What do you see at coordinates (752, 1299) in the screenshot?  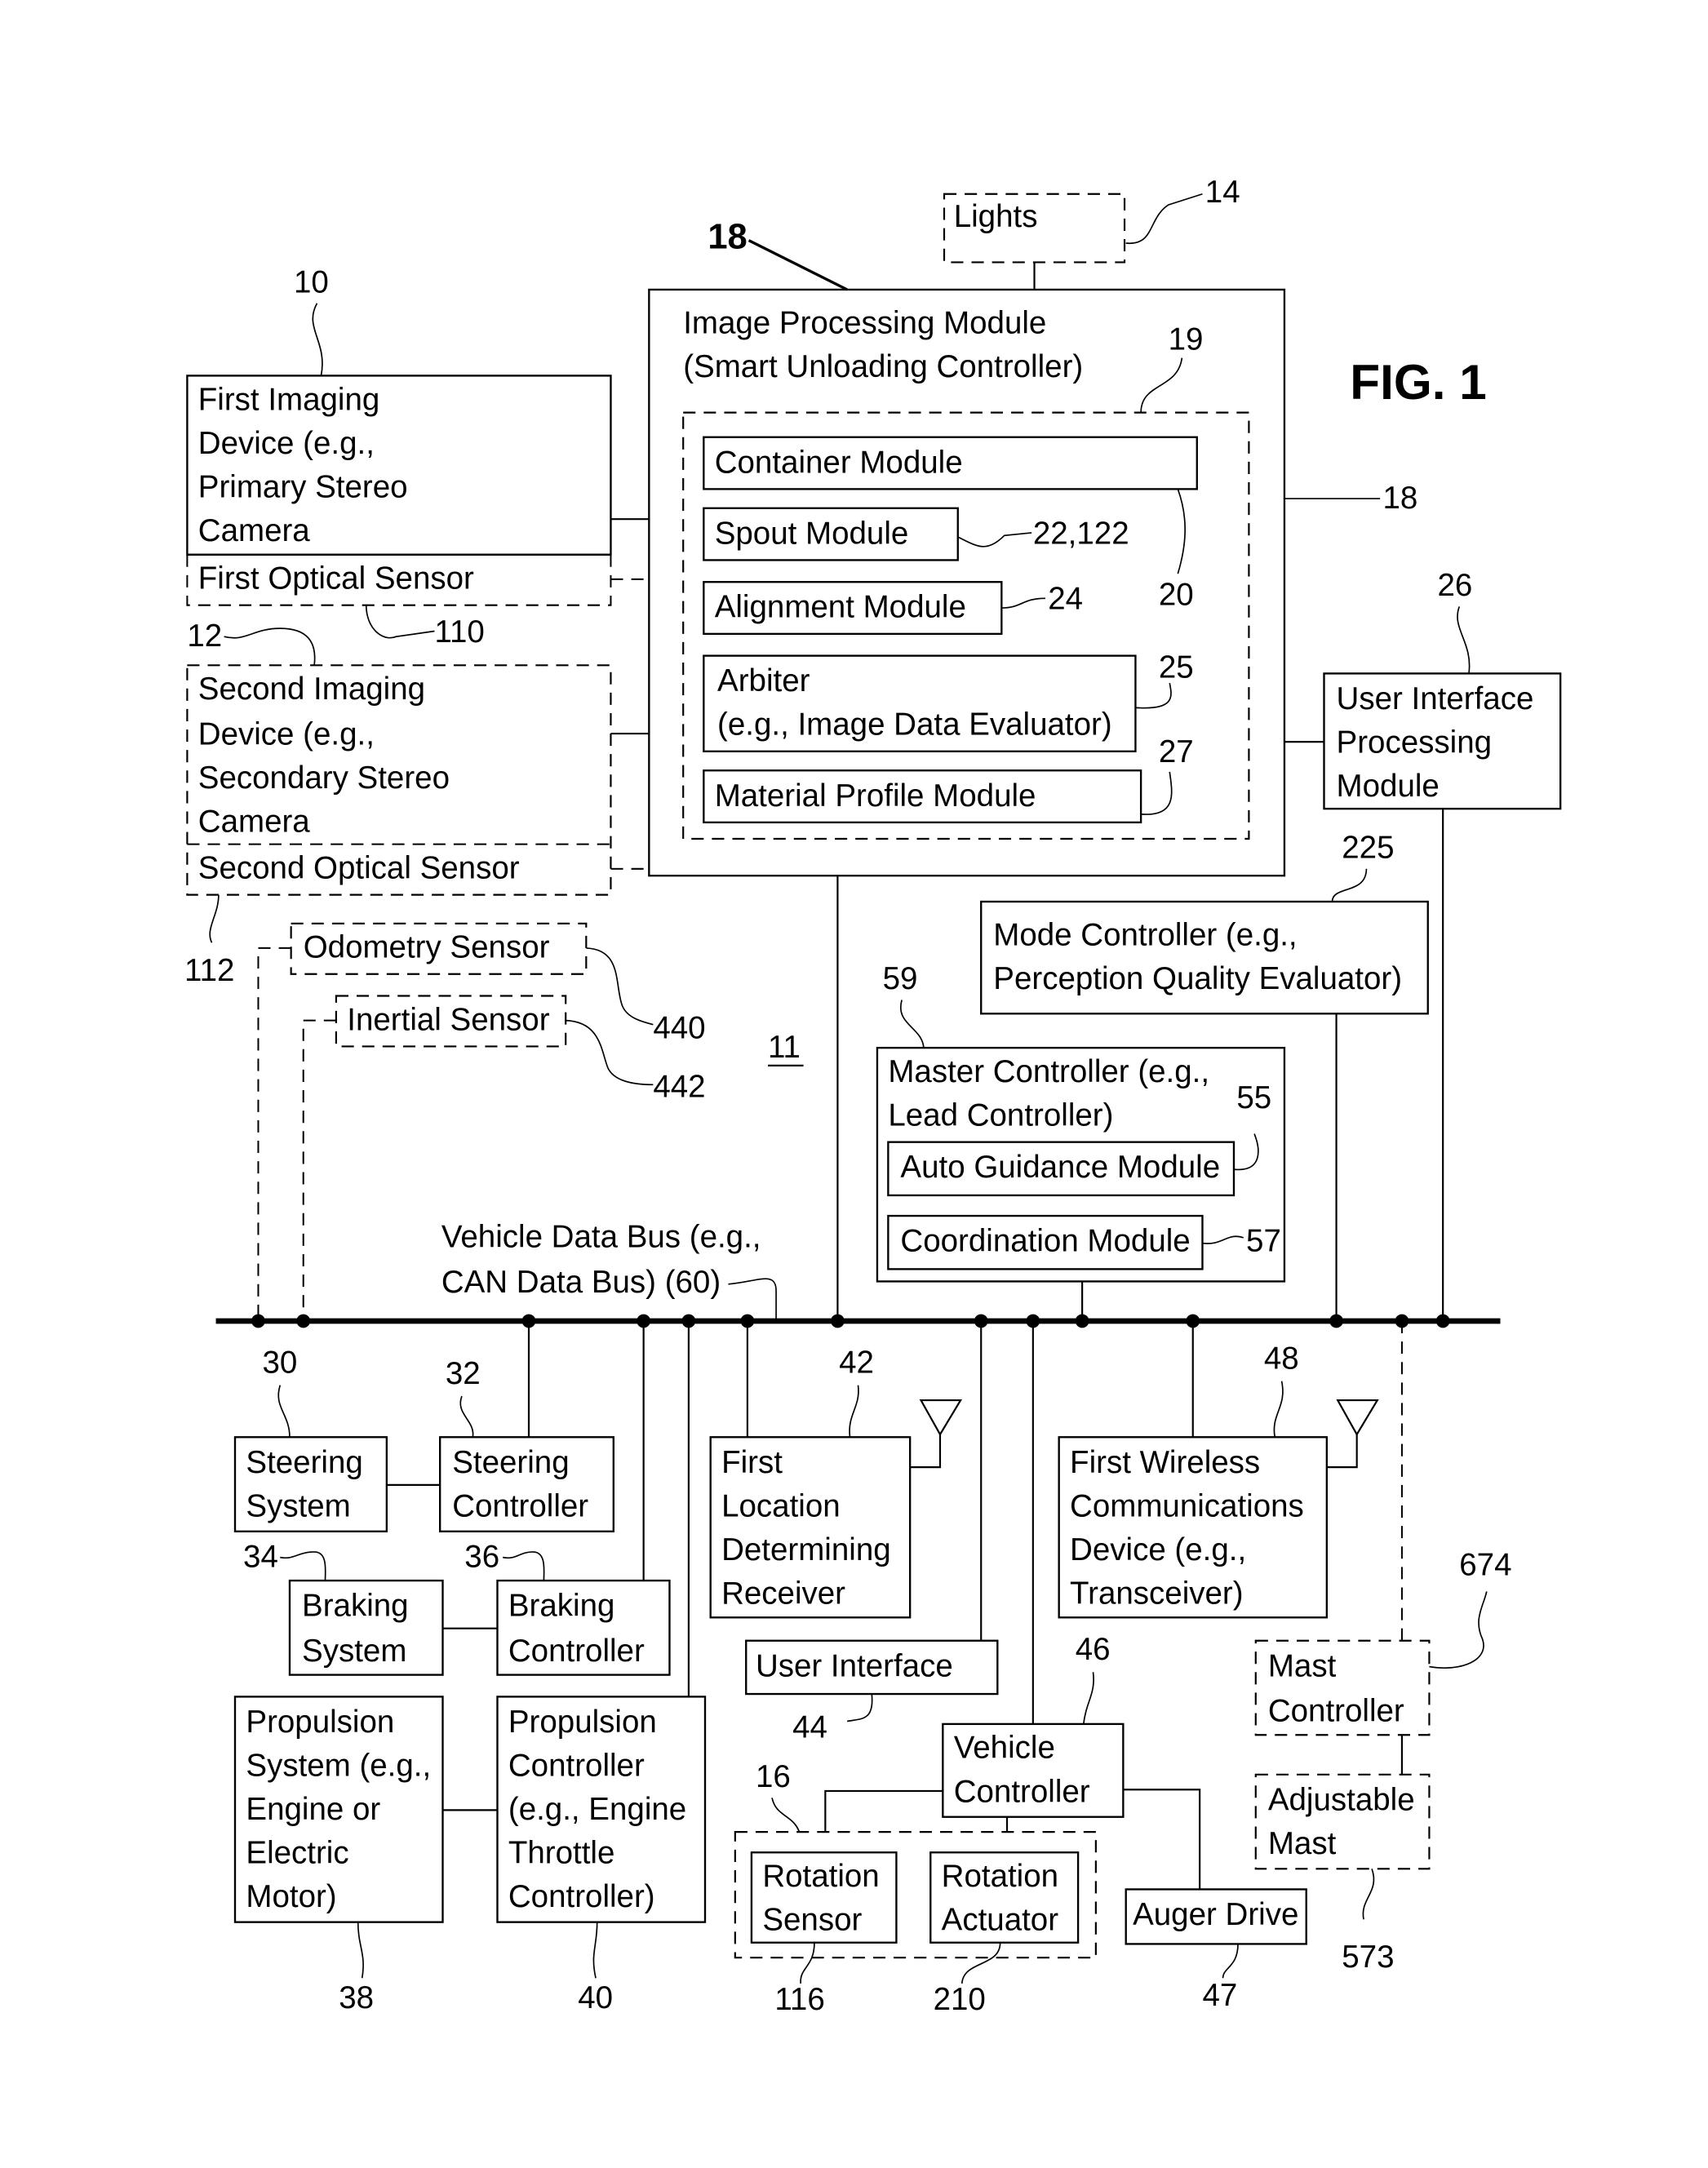 I see `data-bus-leader` at bounding box center [752, 1299].